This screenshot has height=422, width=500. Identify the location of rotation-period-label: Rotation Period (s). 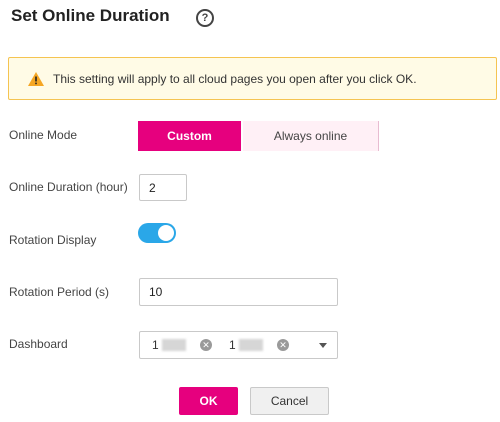
(59, 292).